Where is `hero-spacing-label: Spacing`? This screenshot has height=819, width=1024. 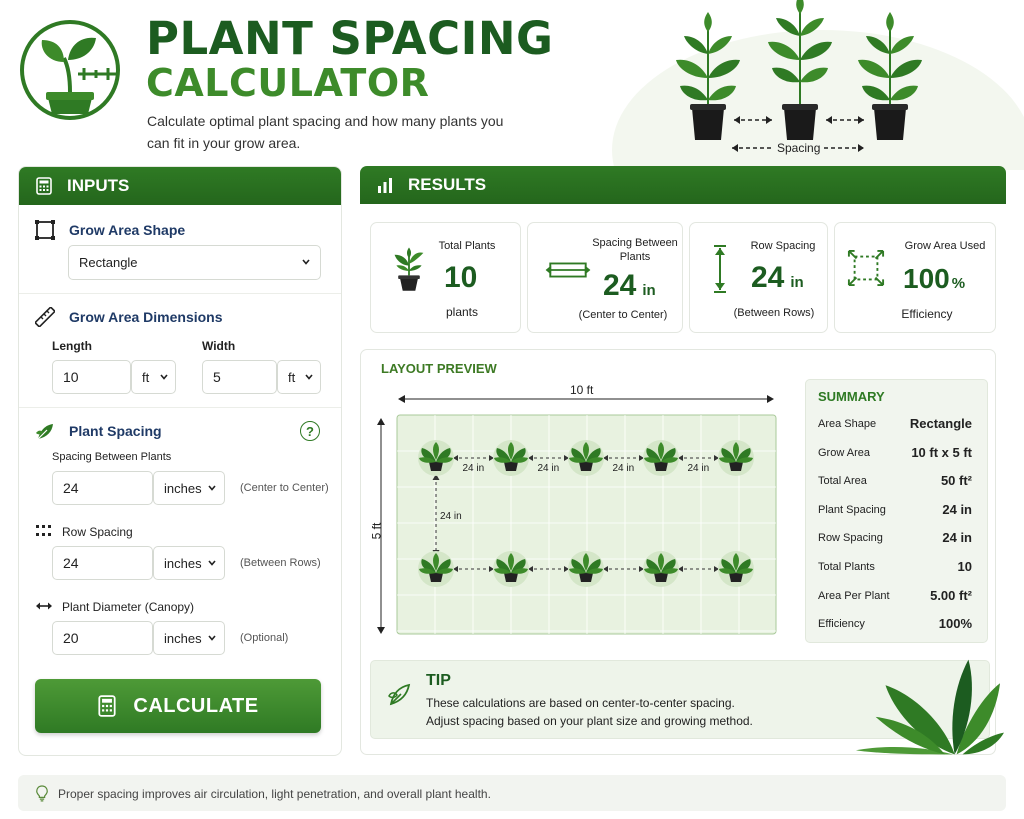
hero-spacing-label: Spacing is located at coordinates (799, 148).